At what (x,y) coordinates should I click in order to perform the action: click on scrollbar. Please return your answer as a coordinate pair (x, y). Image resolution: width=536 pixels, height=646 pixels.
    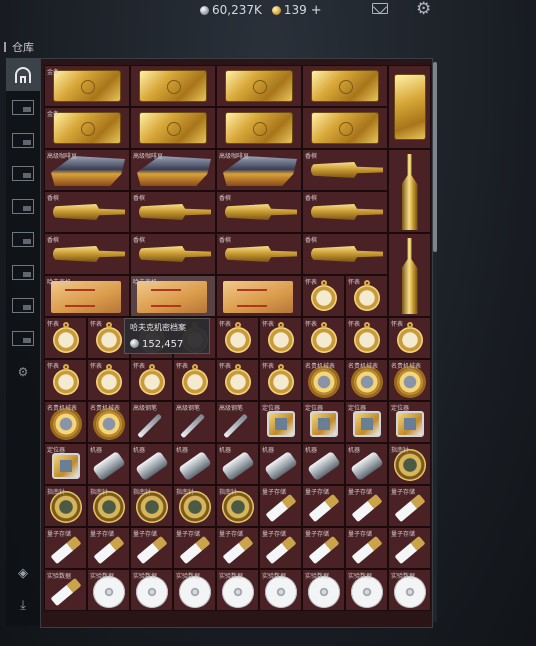
    Looking at the image, I should click on (435, 342).